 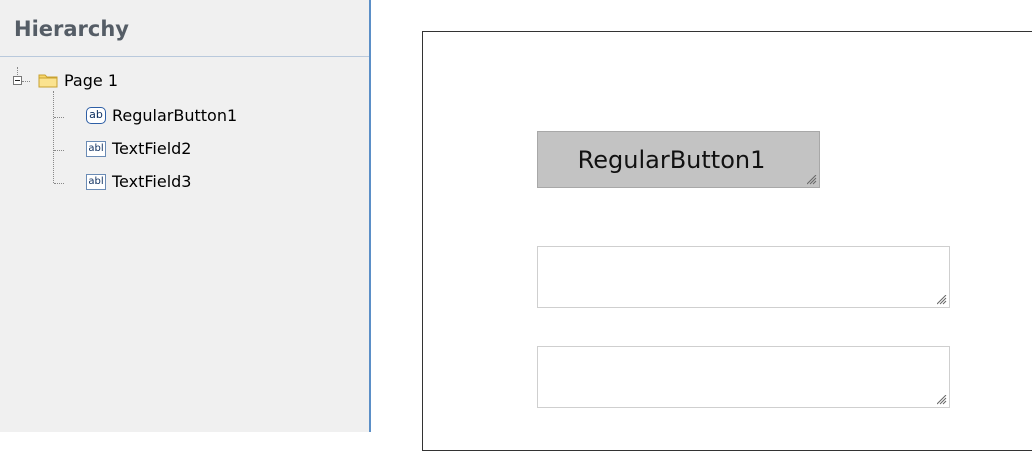 I want to click on folder-icon, so click(x=48, y=81).